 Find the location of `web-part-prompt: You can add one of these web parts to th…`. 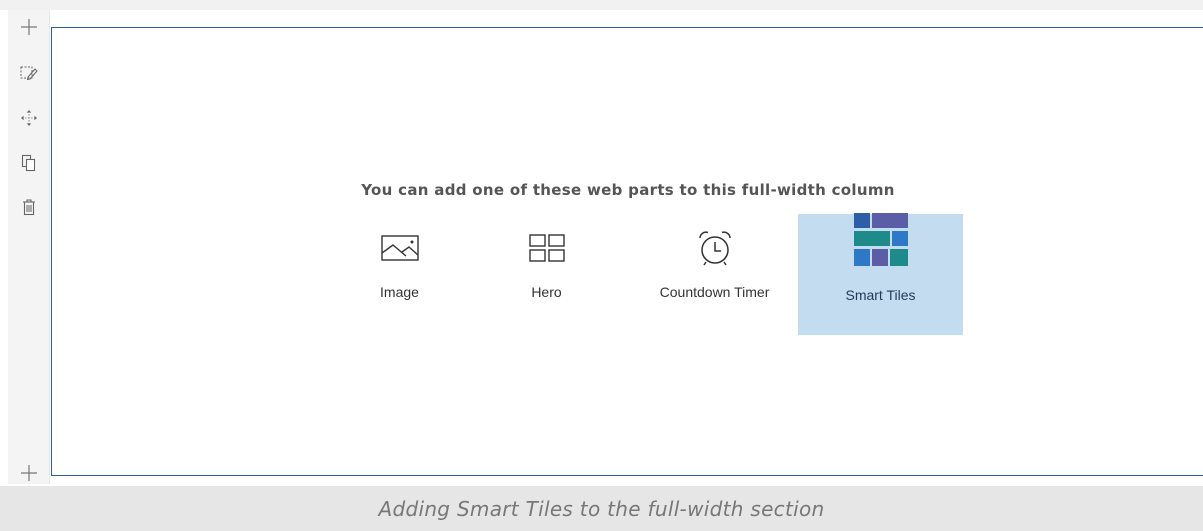

web-part-prompt: You can add one of these web parts to th… is located at coordinates (628, 190).